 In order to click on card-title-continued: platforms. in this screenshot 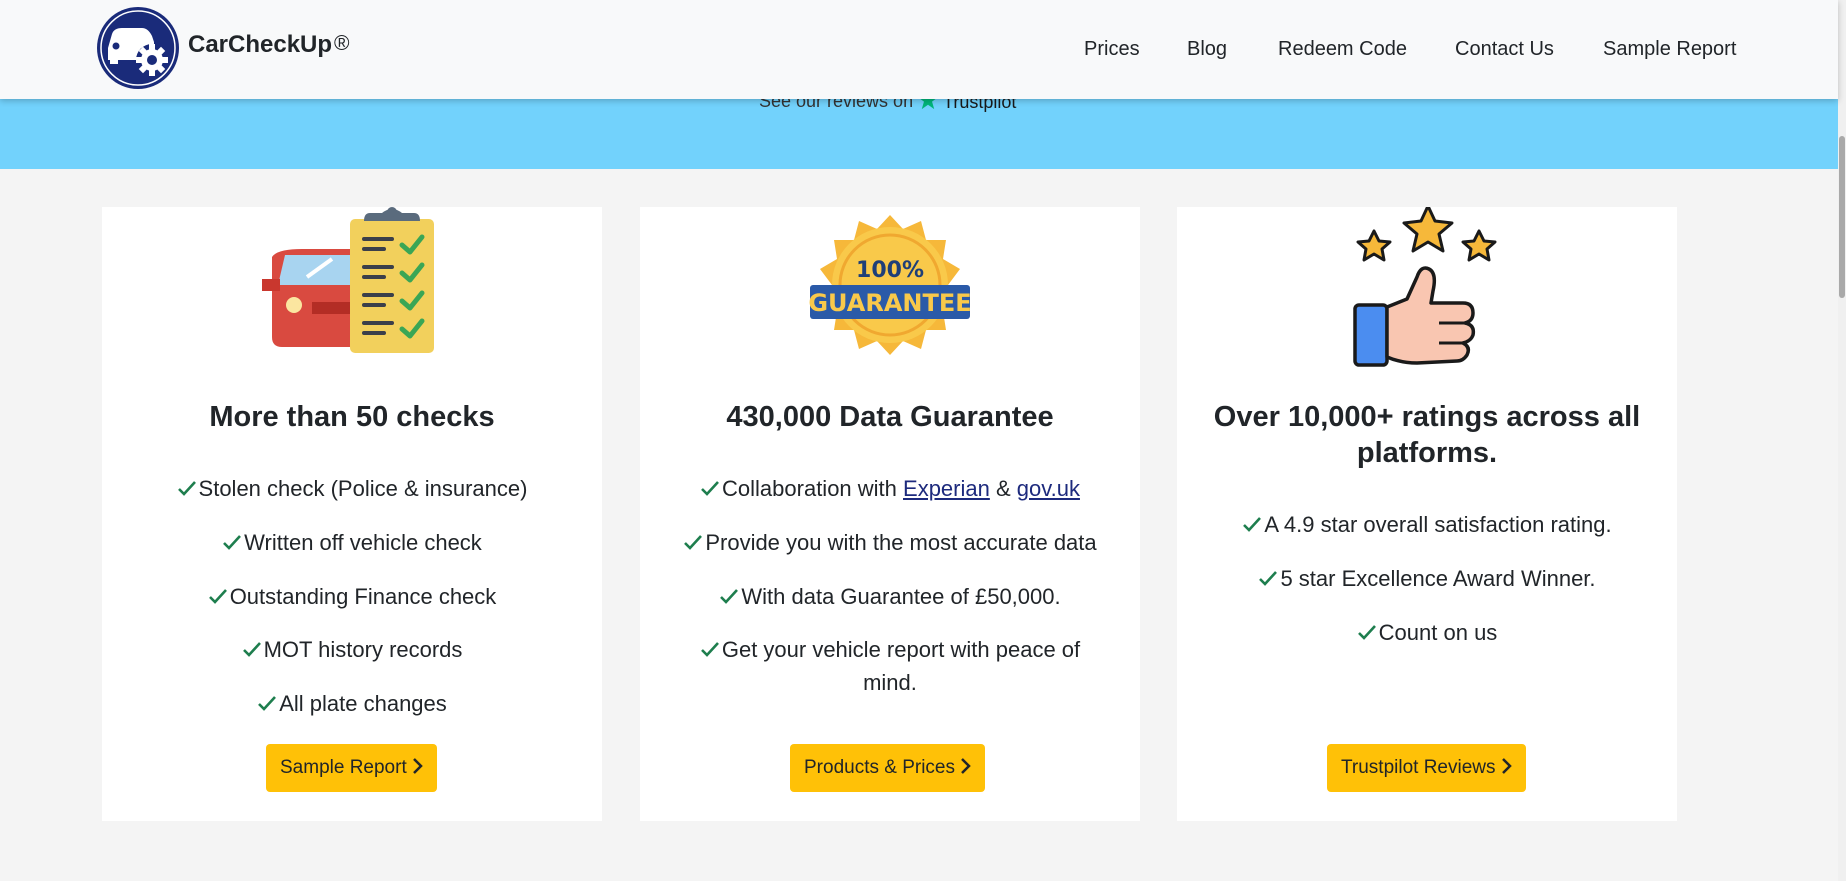, I will do `click(1427, 453)`.